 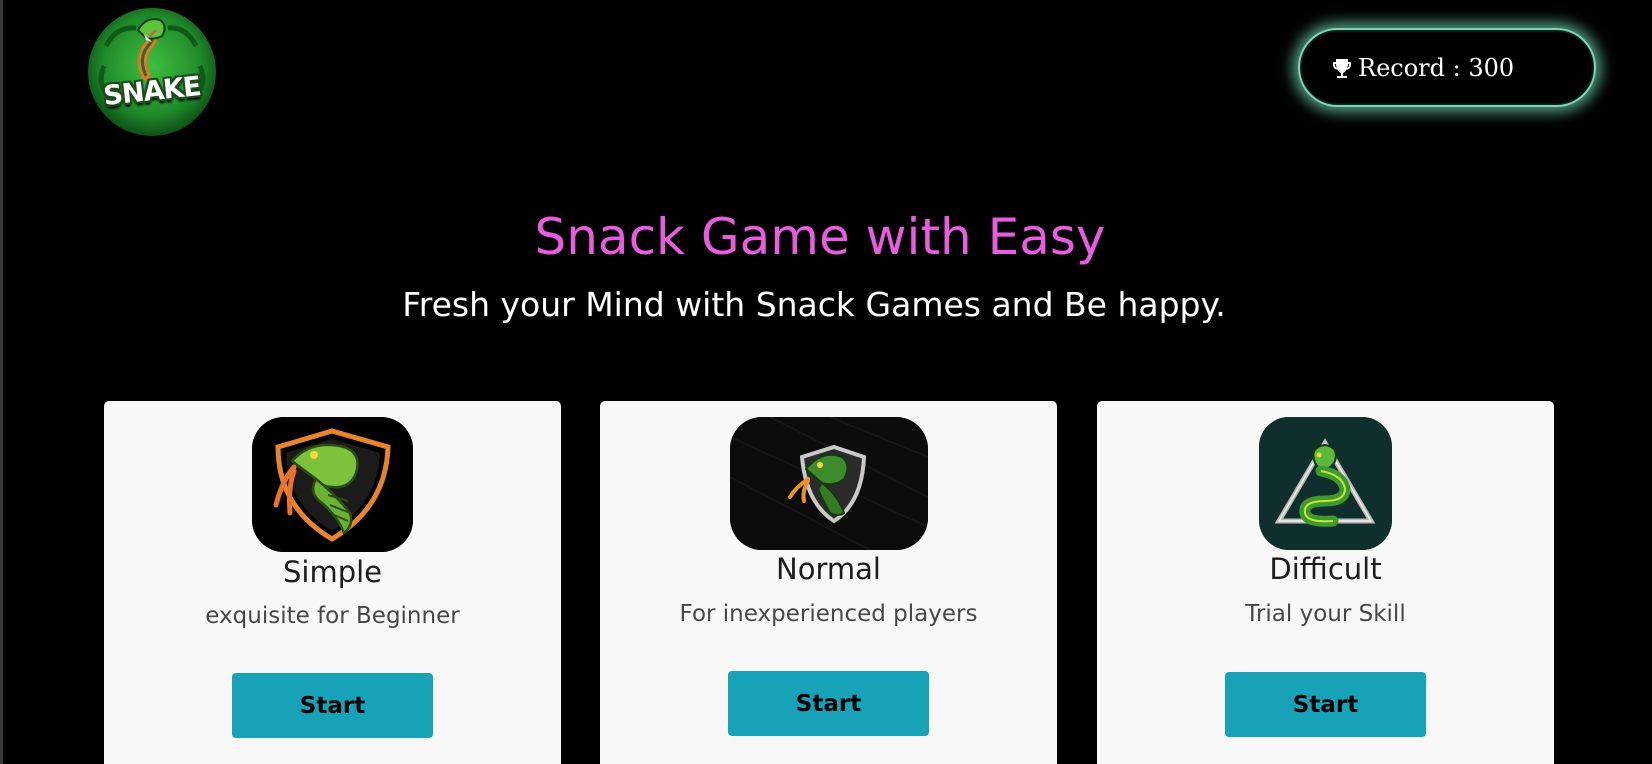 I want to click on snake-shield-silver-icon, so click(x=829, y=483).